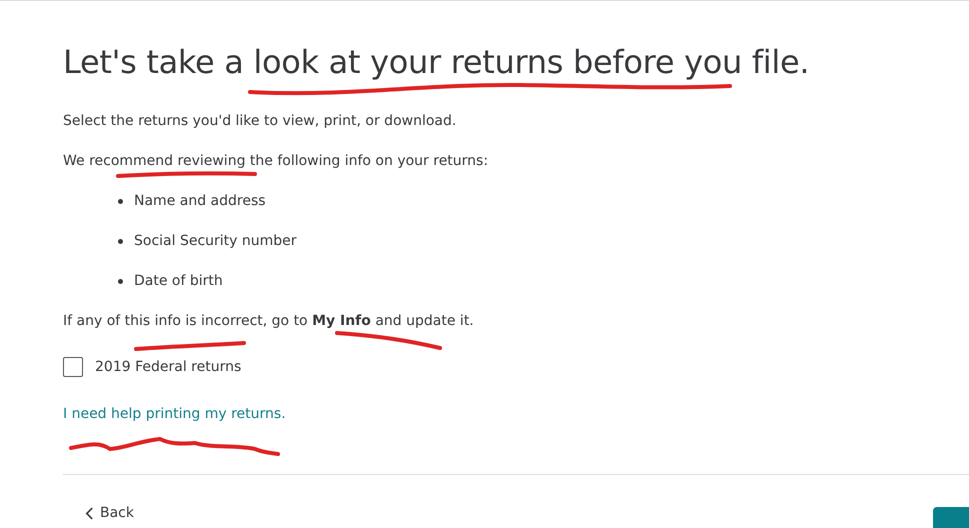 The image size is (969, 528). Describe the element at coordinates (268, 321) in the screenshot. I see `incorrect-note: If any of this info is incorrect, go to My Info and update it.` at that location.